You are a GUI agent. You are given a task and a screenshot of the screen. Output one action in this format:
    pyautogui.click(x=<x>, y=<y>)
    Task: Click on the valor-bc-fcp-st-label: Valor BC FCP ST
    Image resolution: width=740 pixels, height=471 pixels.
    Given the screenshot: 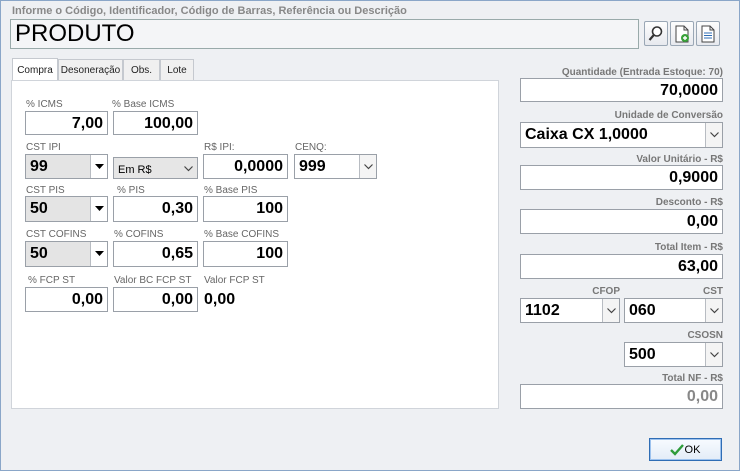 What is the action you would take?
    pyautogui.click(x=153, y=280)
    